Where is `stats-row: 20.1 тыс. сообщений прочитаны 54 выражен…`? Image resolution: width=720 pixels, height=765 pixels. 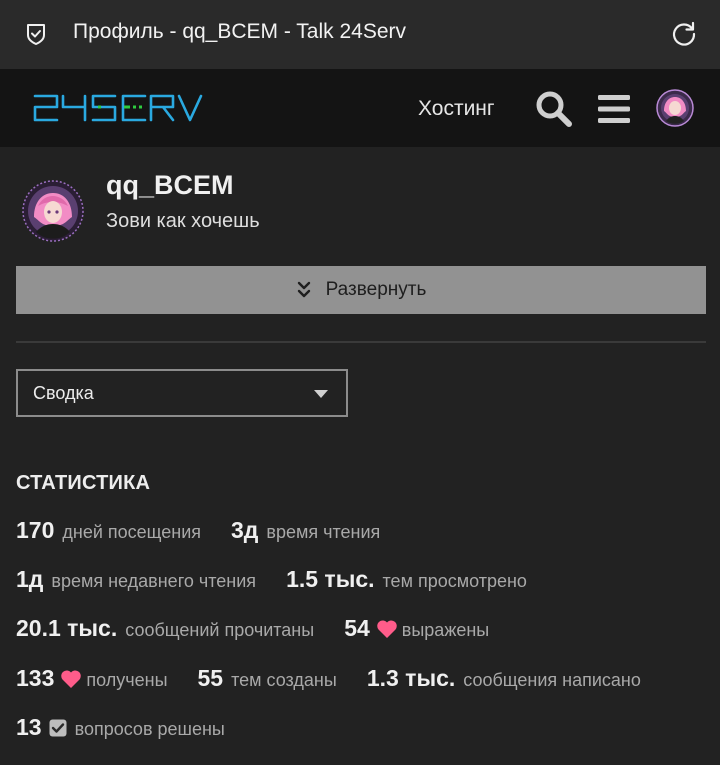 stats-row: 20.1 тыс. сообщений прочитаны 54 выражен… is located at coordinates (267, 628).